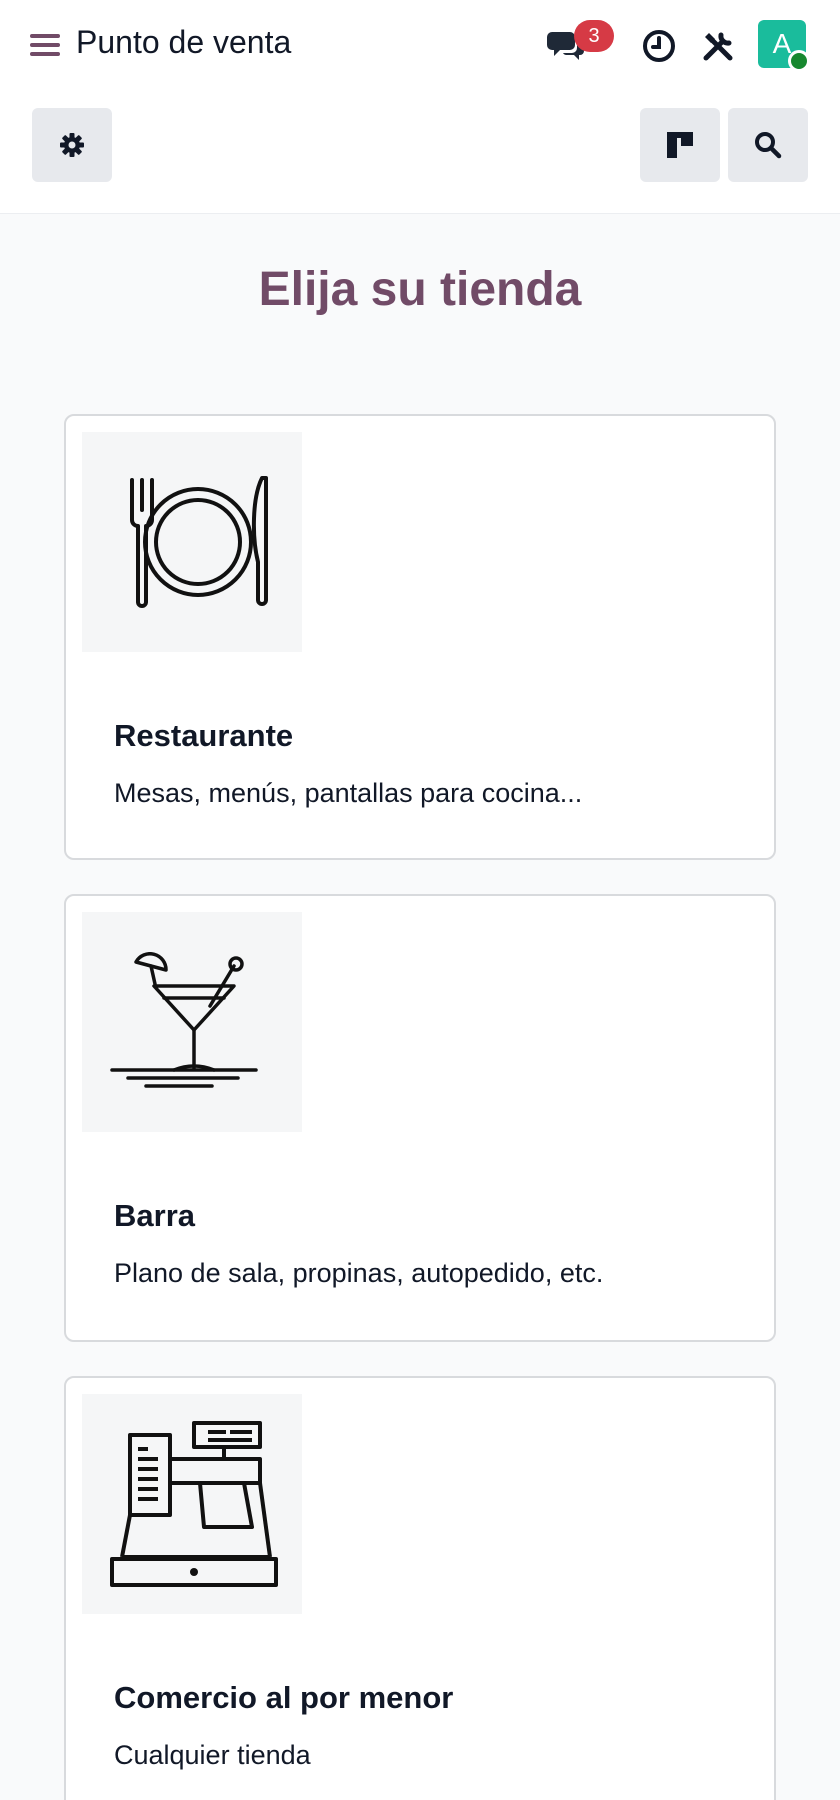 This screenshot has height=1800, width=840. I want to click on search-icon, so click(768, 145).